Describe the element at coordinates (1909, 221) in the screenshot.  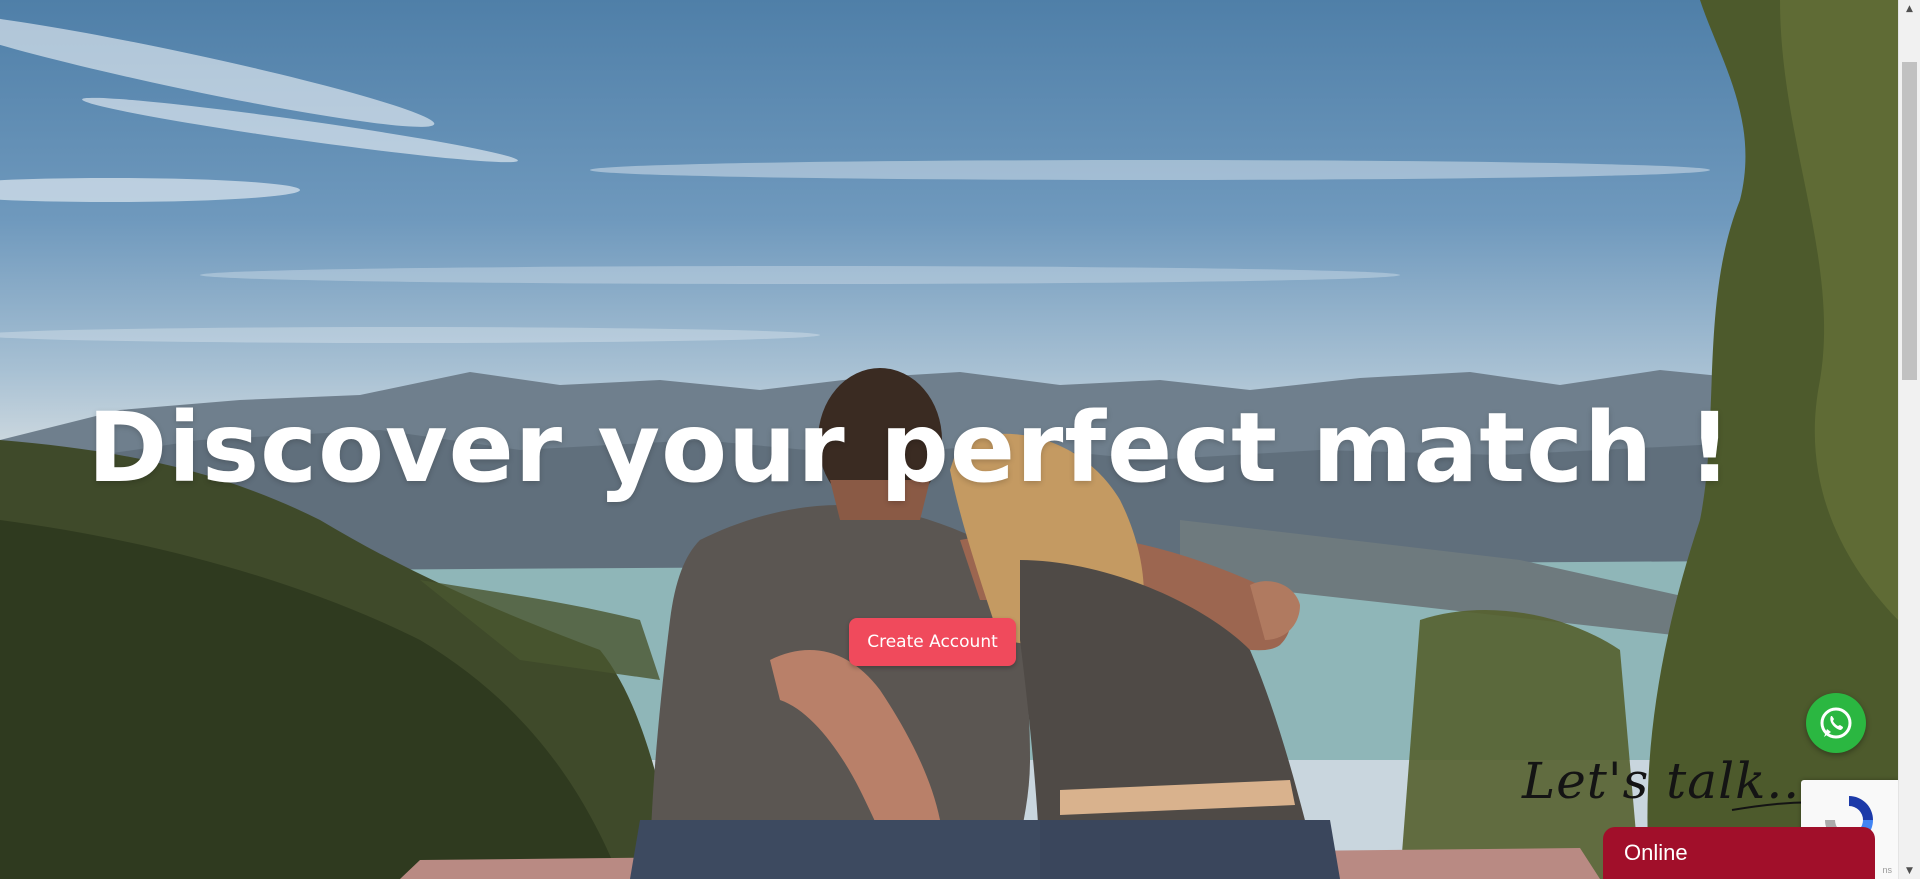
I see `scroll-thumb` at that location.